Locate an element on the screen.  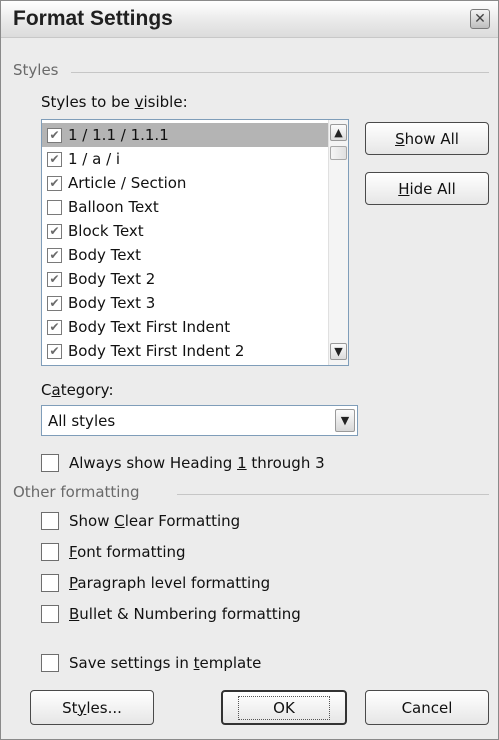
category-select-value: All styles is located at coordinates (82, 421).